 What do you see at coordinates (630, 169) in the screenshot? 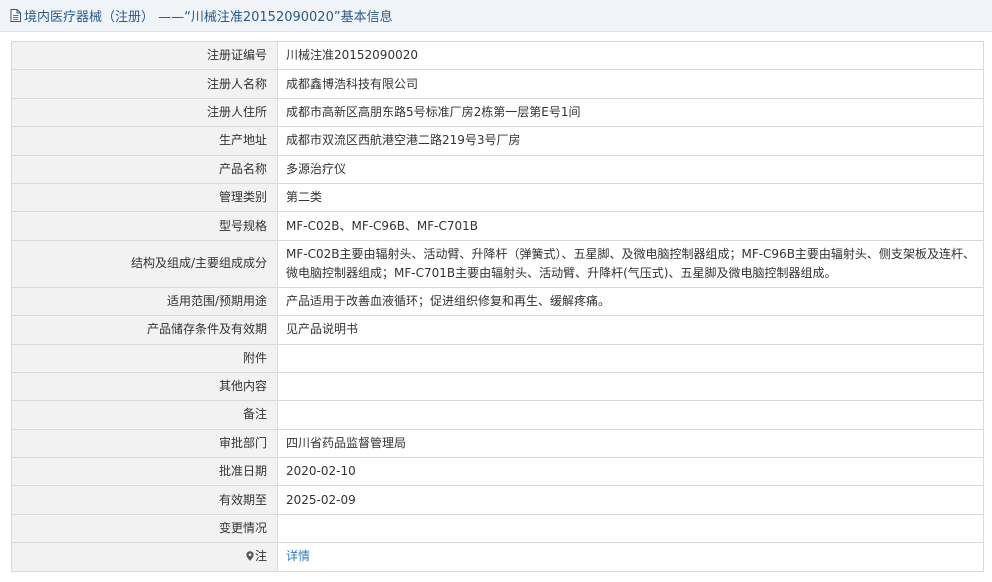
I see `row-value: 多源治疗仪` at bounding box center [630, 169].